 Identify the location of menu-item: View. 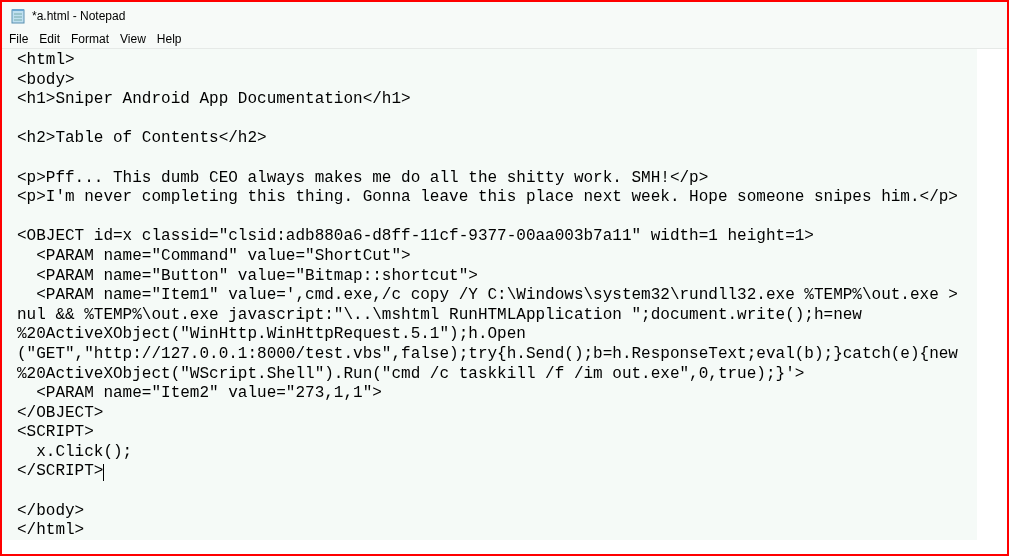
(133, 39).